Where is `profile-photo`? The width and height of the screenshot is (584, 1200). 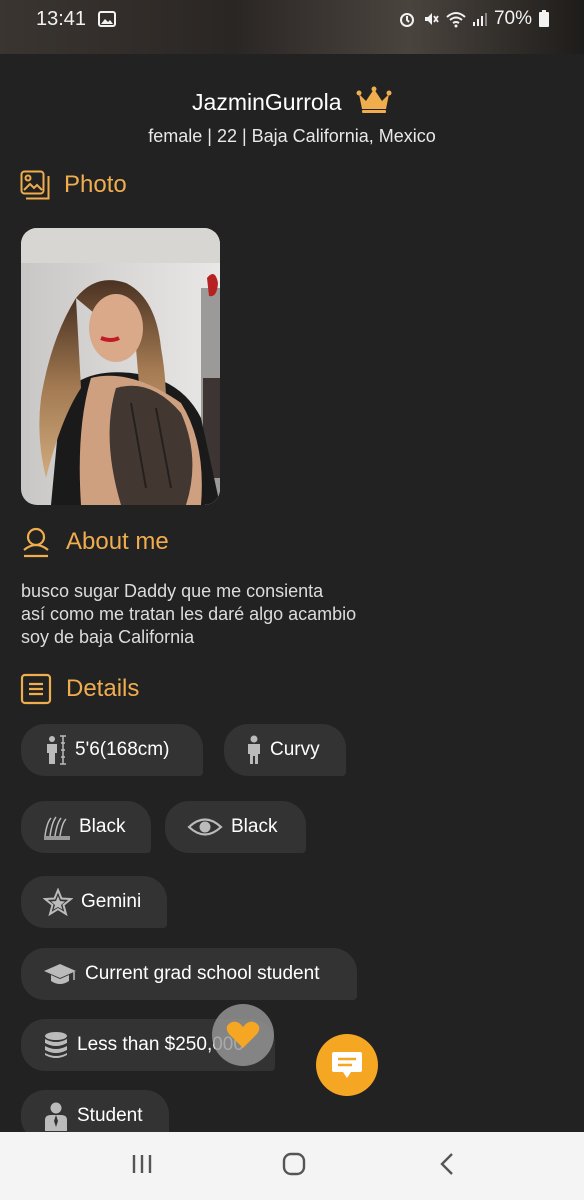 profile-photo is located at coordinates (120, 366).